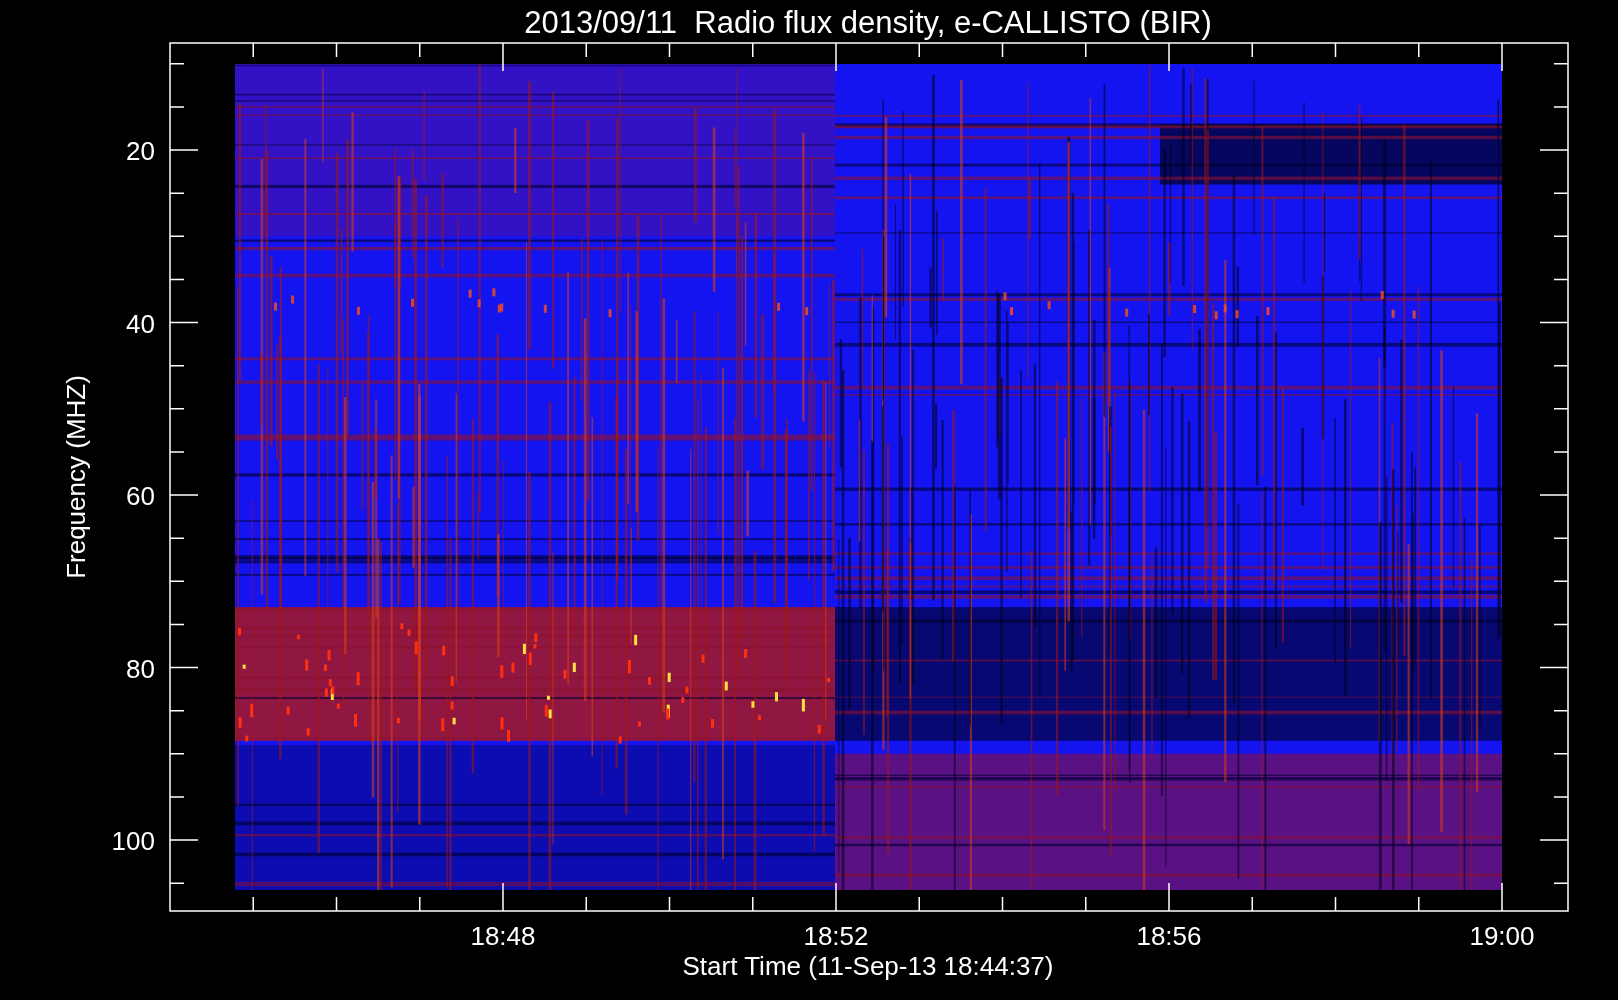 The height and width of the screenshot is (1000, 1618). Describe the element at coordinates (868, 966) in the screenshot. I see `x-axis-label: Start Time (11-Sep-13 18:44:37)` at that location.